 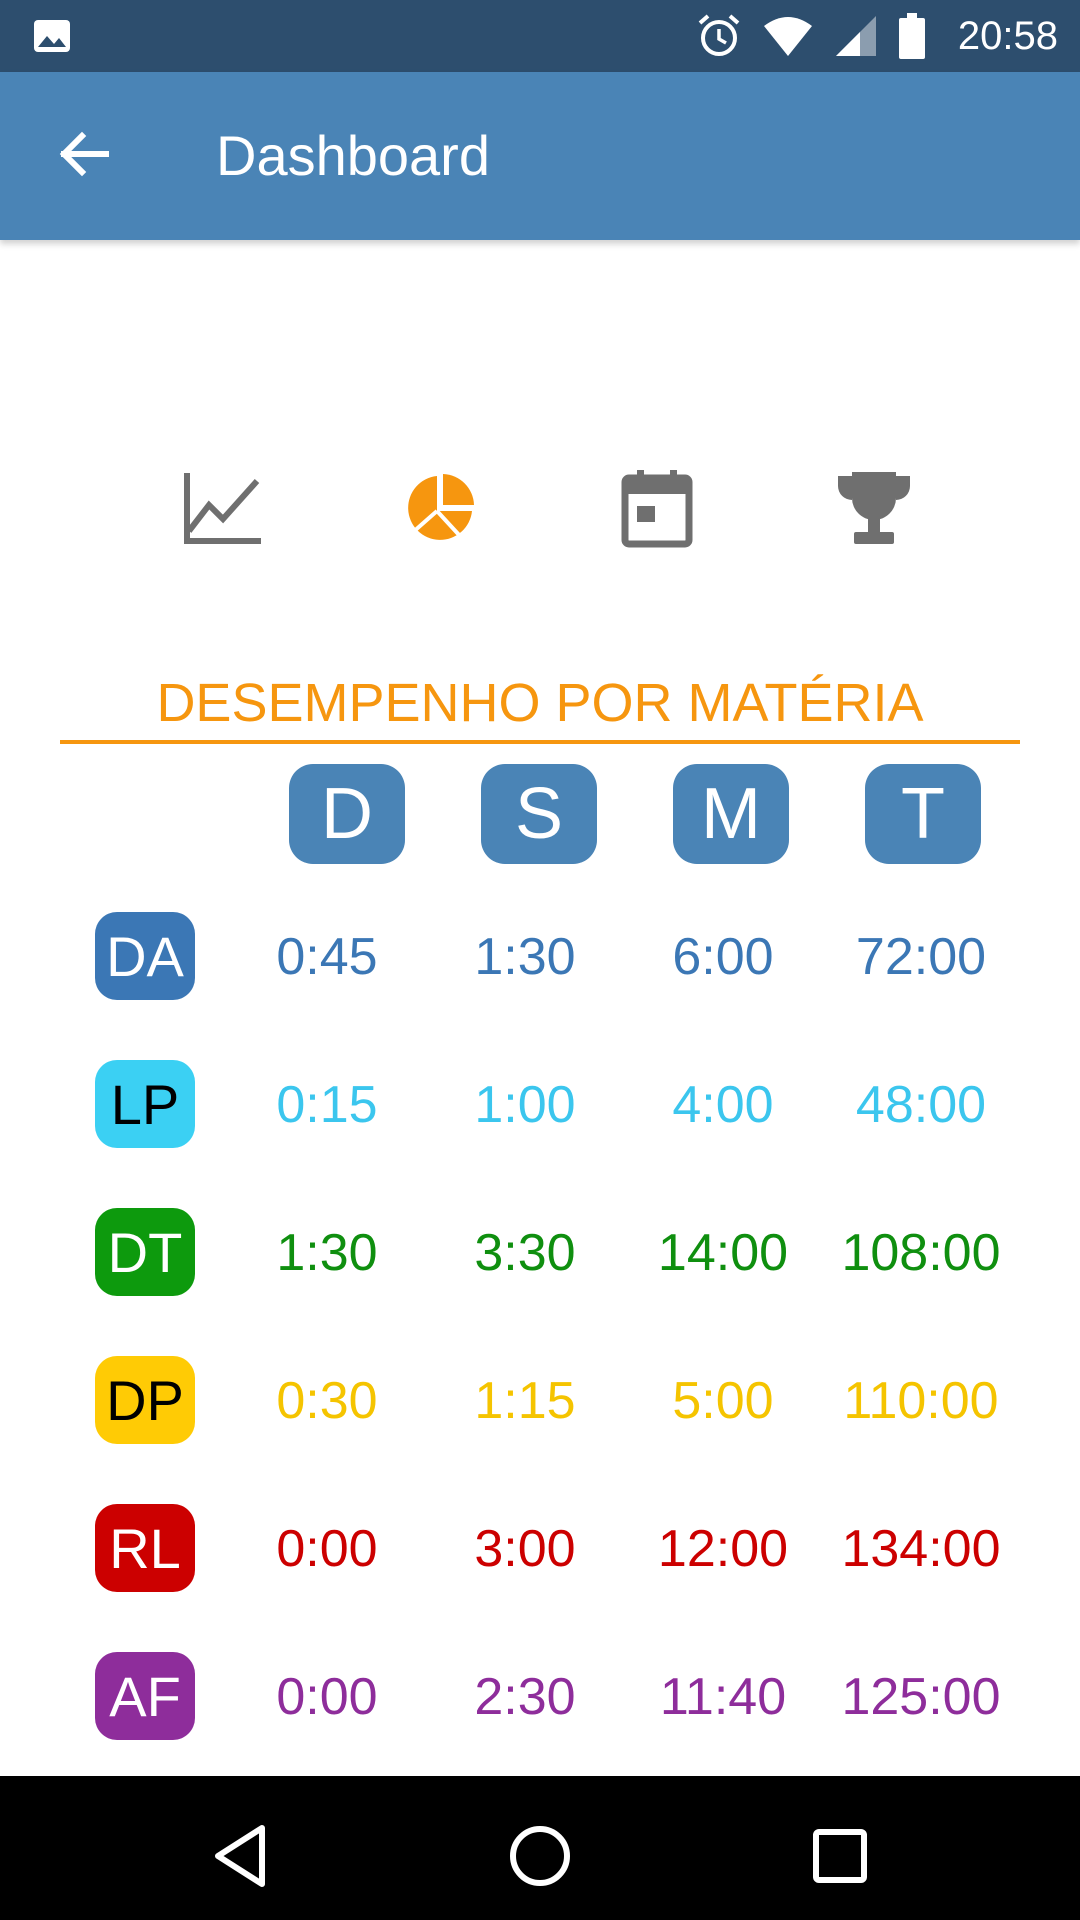 I want to click on value-cell: 3:00, so click(x=525, y=1549).